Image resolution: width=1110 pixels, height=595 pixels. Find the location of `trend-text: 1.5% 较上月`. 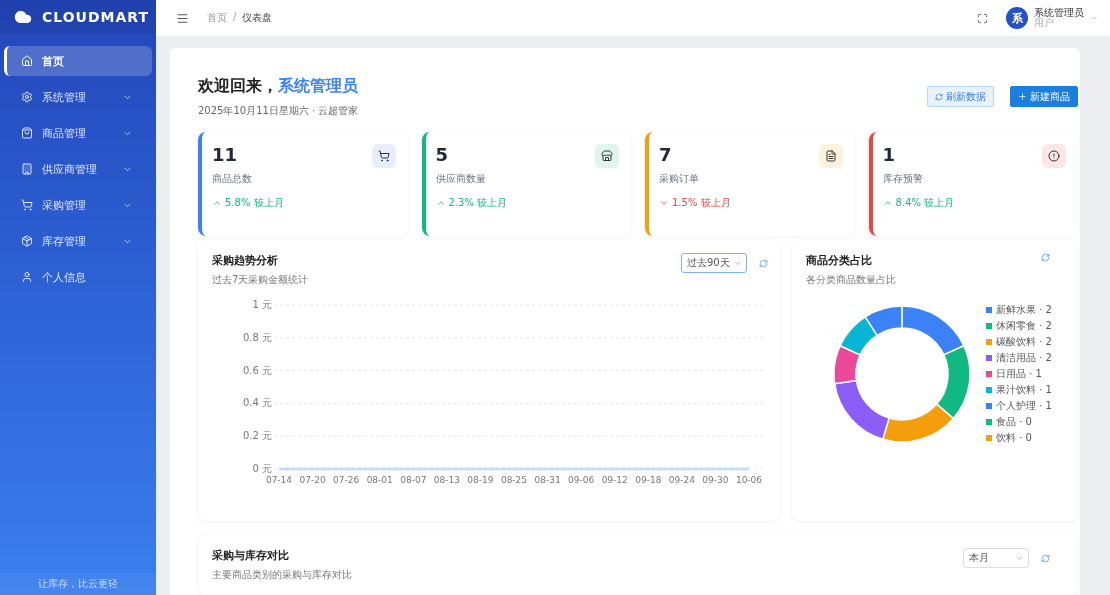

trend-text: 1.5% 较上月 is located at coordinates (701, 203).